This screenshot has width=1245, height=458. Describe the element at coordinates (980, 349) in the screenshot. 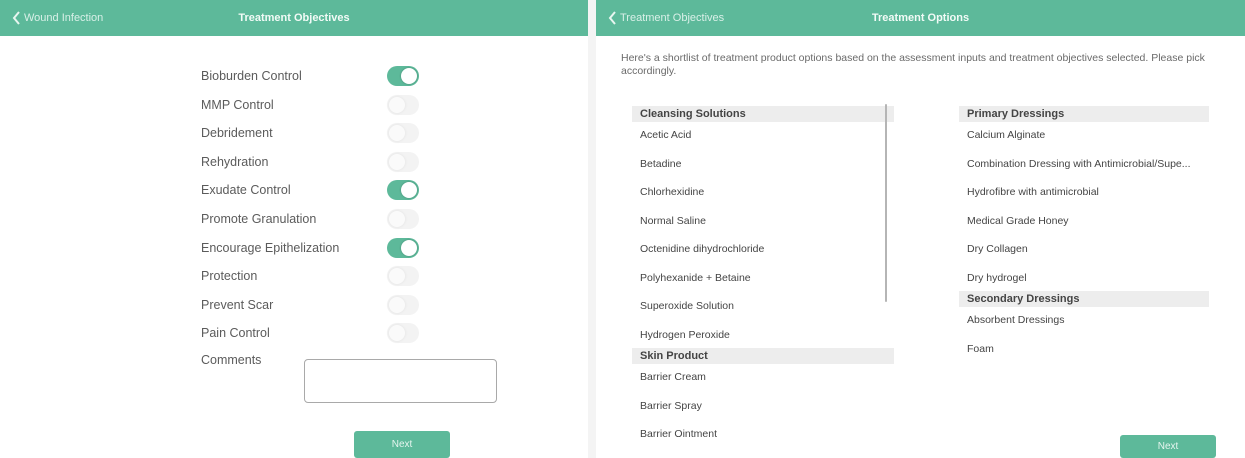

I see `option-item: Foam` at that location.